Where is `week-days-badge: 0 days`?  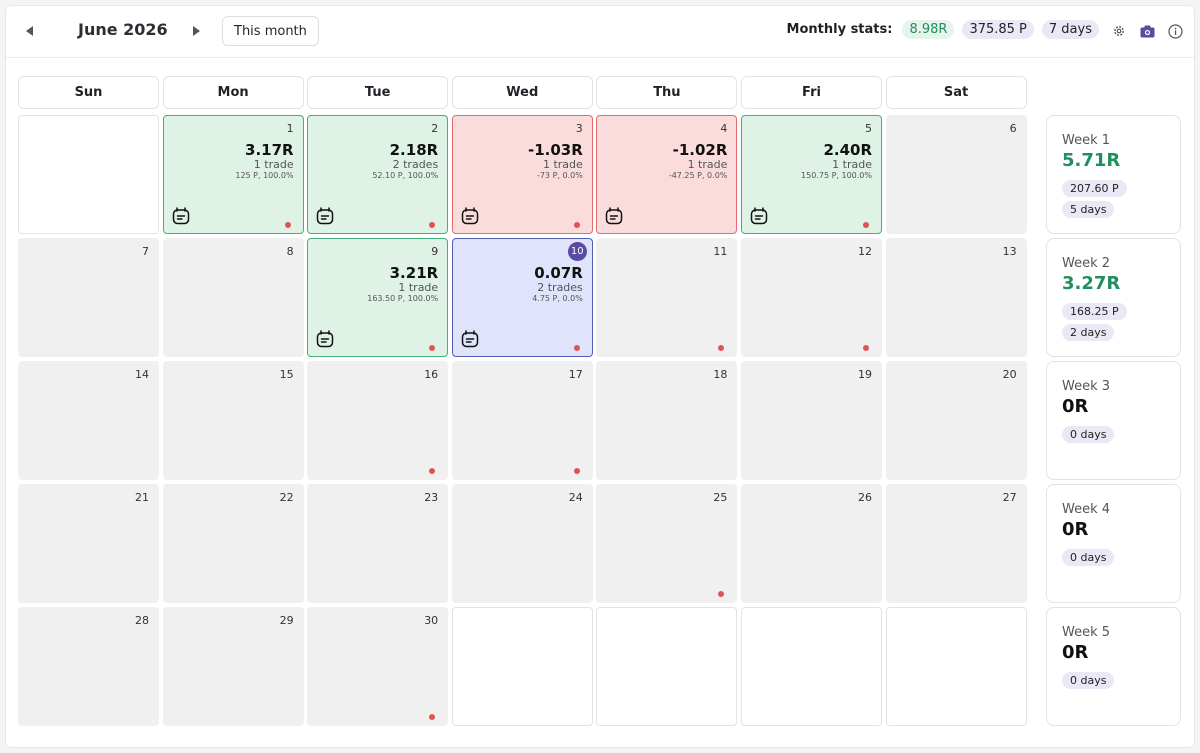 week-days-badge: 0 days is located at coordinates (1088, 680).